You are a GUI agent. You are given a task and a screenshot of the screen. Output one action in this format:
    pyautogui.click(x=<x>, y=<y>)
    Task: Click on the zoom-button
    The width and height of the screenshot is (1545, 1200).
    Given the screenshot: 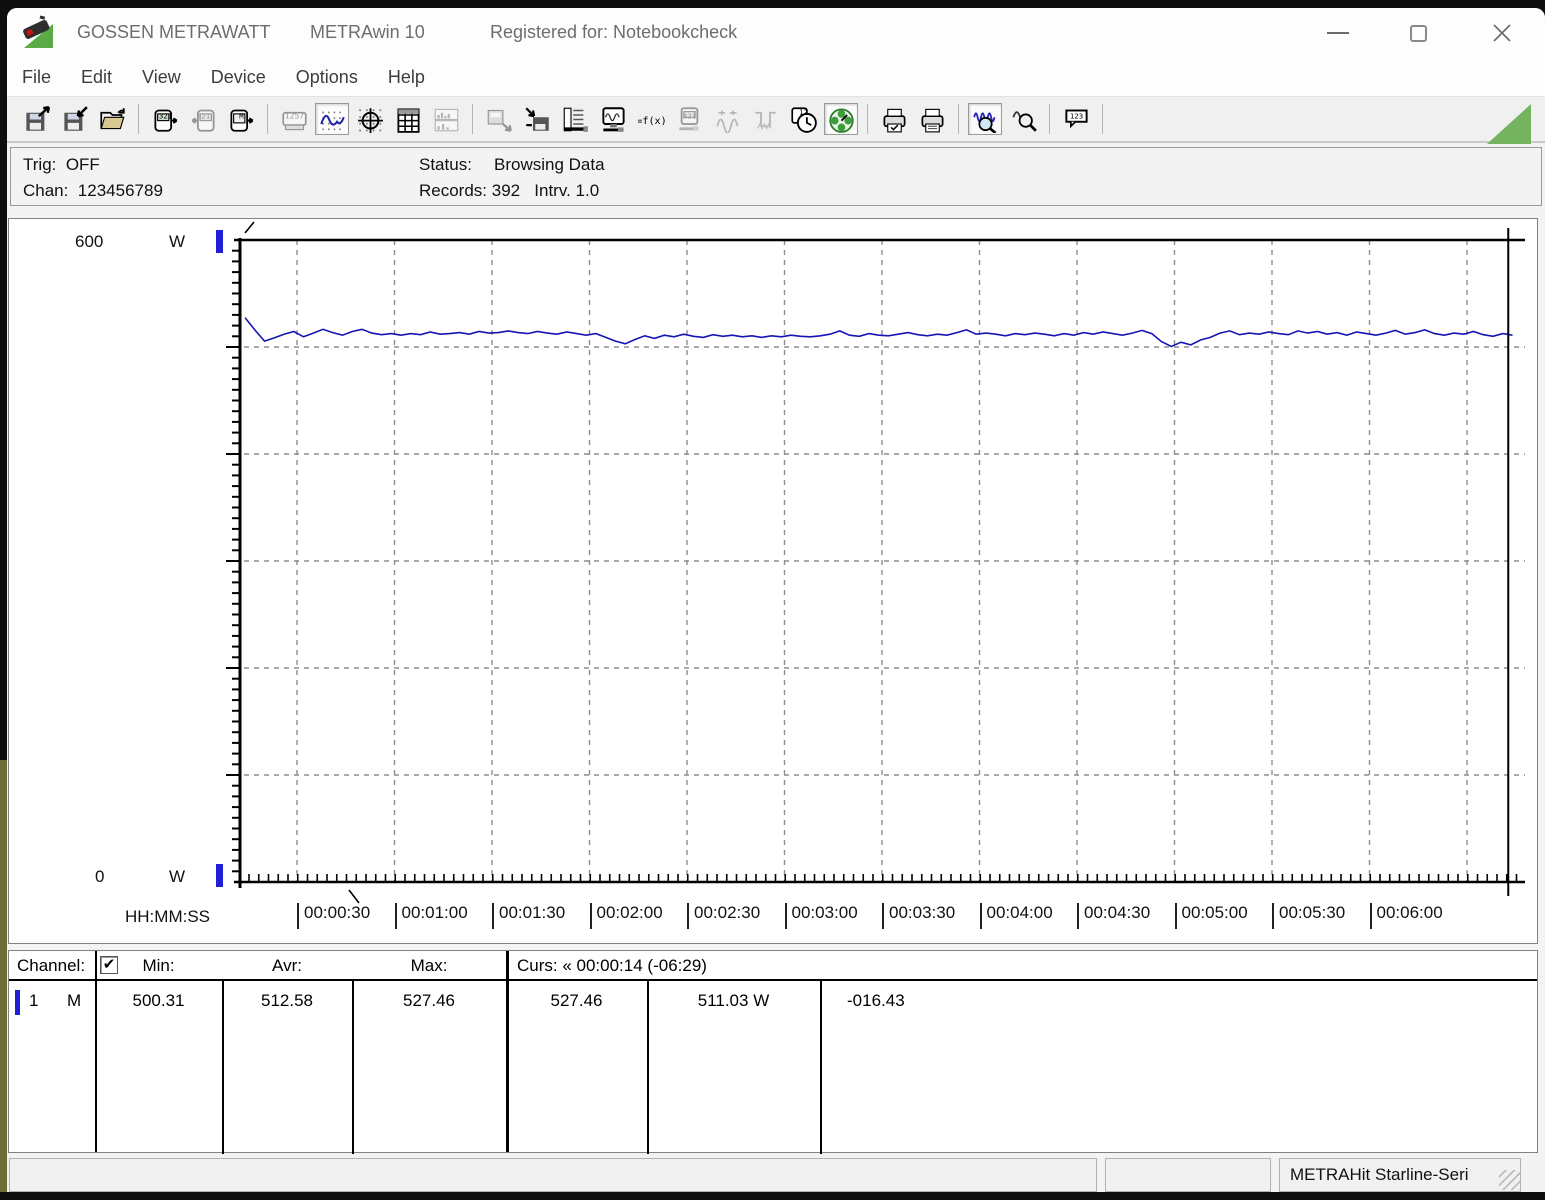 What is the action you would take?
    pyautogui.click(x=1023, y=119)
    